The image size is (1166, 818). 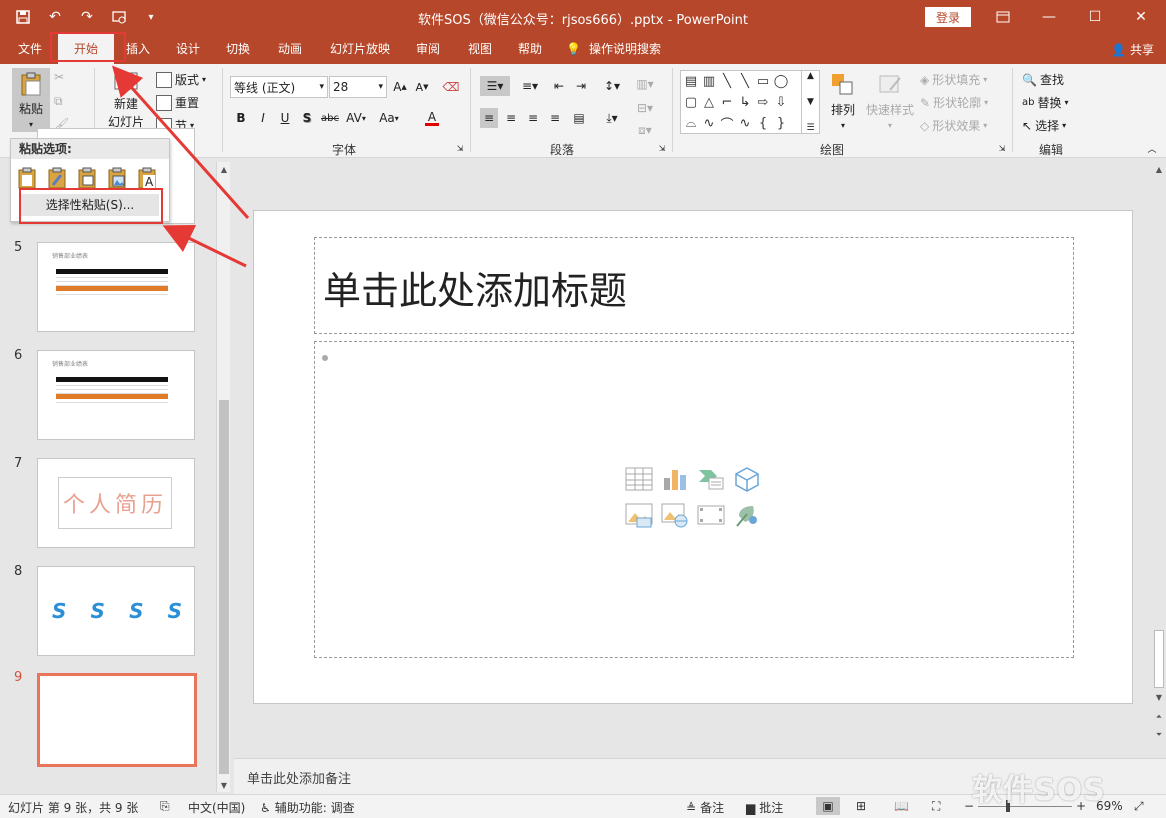 I want to click on elbow-connector-shape-icon: ⌐, so click(x=727, y=102).